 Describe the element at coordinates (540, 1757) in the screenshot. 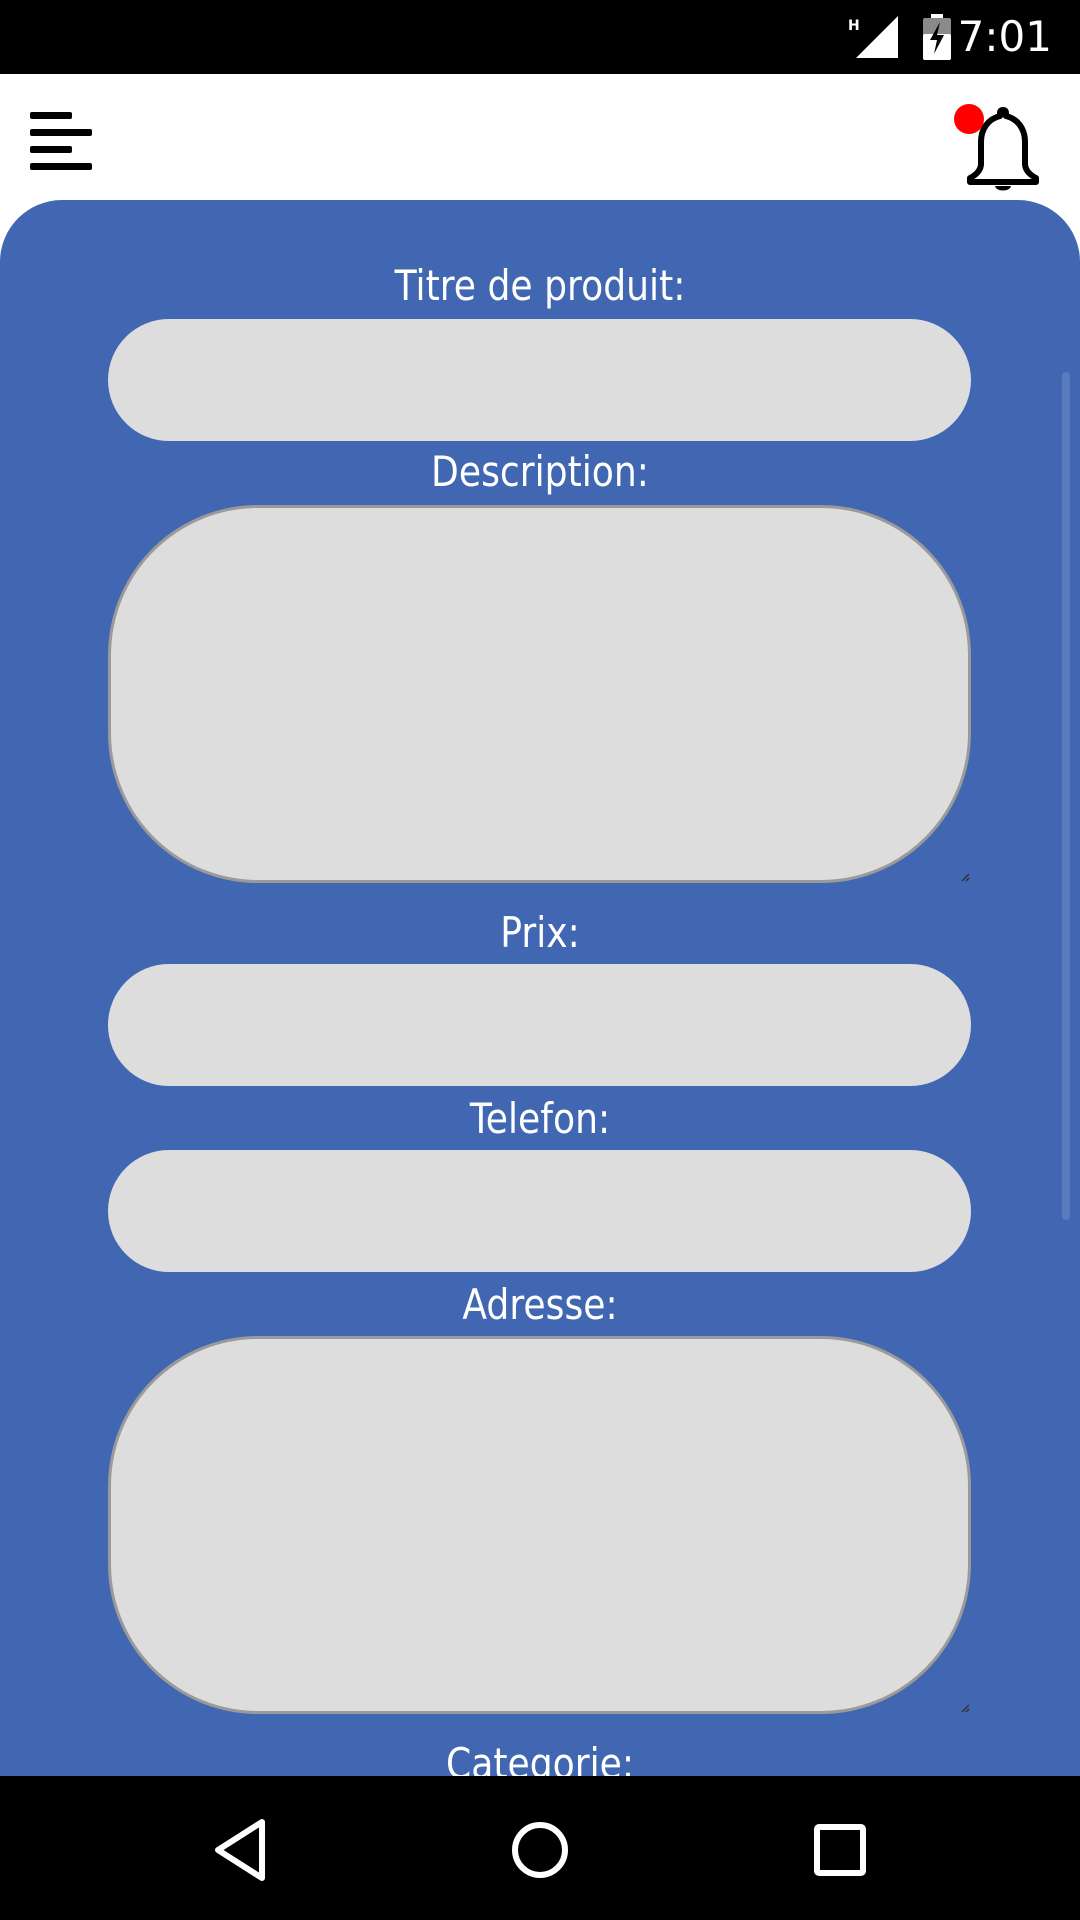

I see `category-label: Categorie:` at that location.